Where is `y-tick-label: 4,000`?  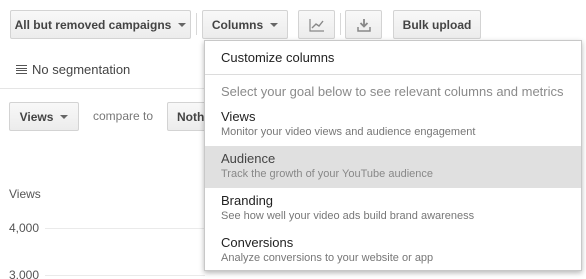
y-tick-label: 4,000 is located at coordinates (24, 228).